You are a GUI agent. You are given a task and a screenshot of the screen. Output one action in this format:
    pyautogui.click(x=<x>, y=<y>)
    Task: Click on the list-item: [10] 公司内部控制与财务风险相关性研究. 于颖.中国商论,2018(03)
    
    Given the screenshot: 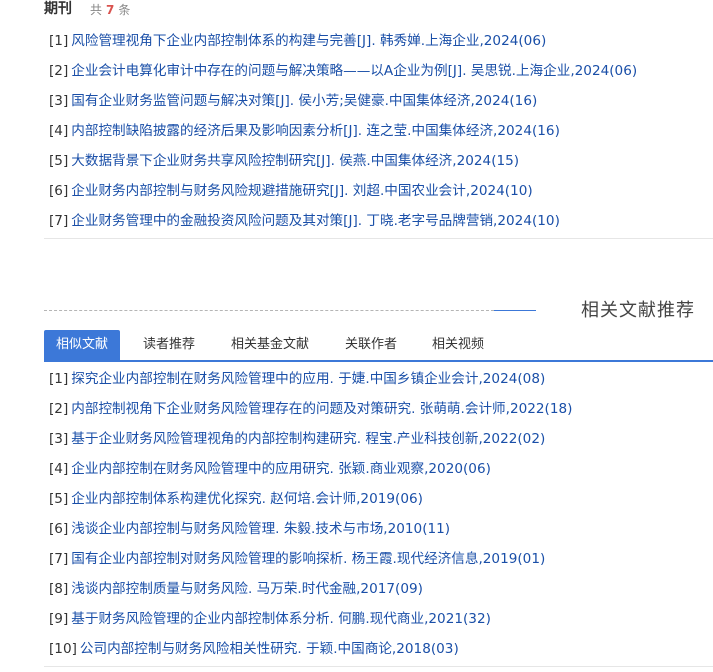 What is the action you would take?
    pyautogui.click(x=378, y=649)
    